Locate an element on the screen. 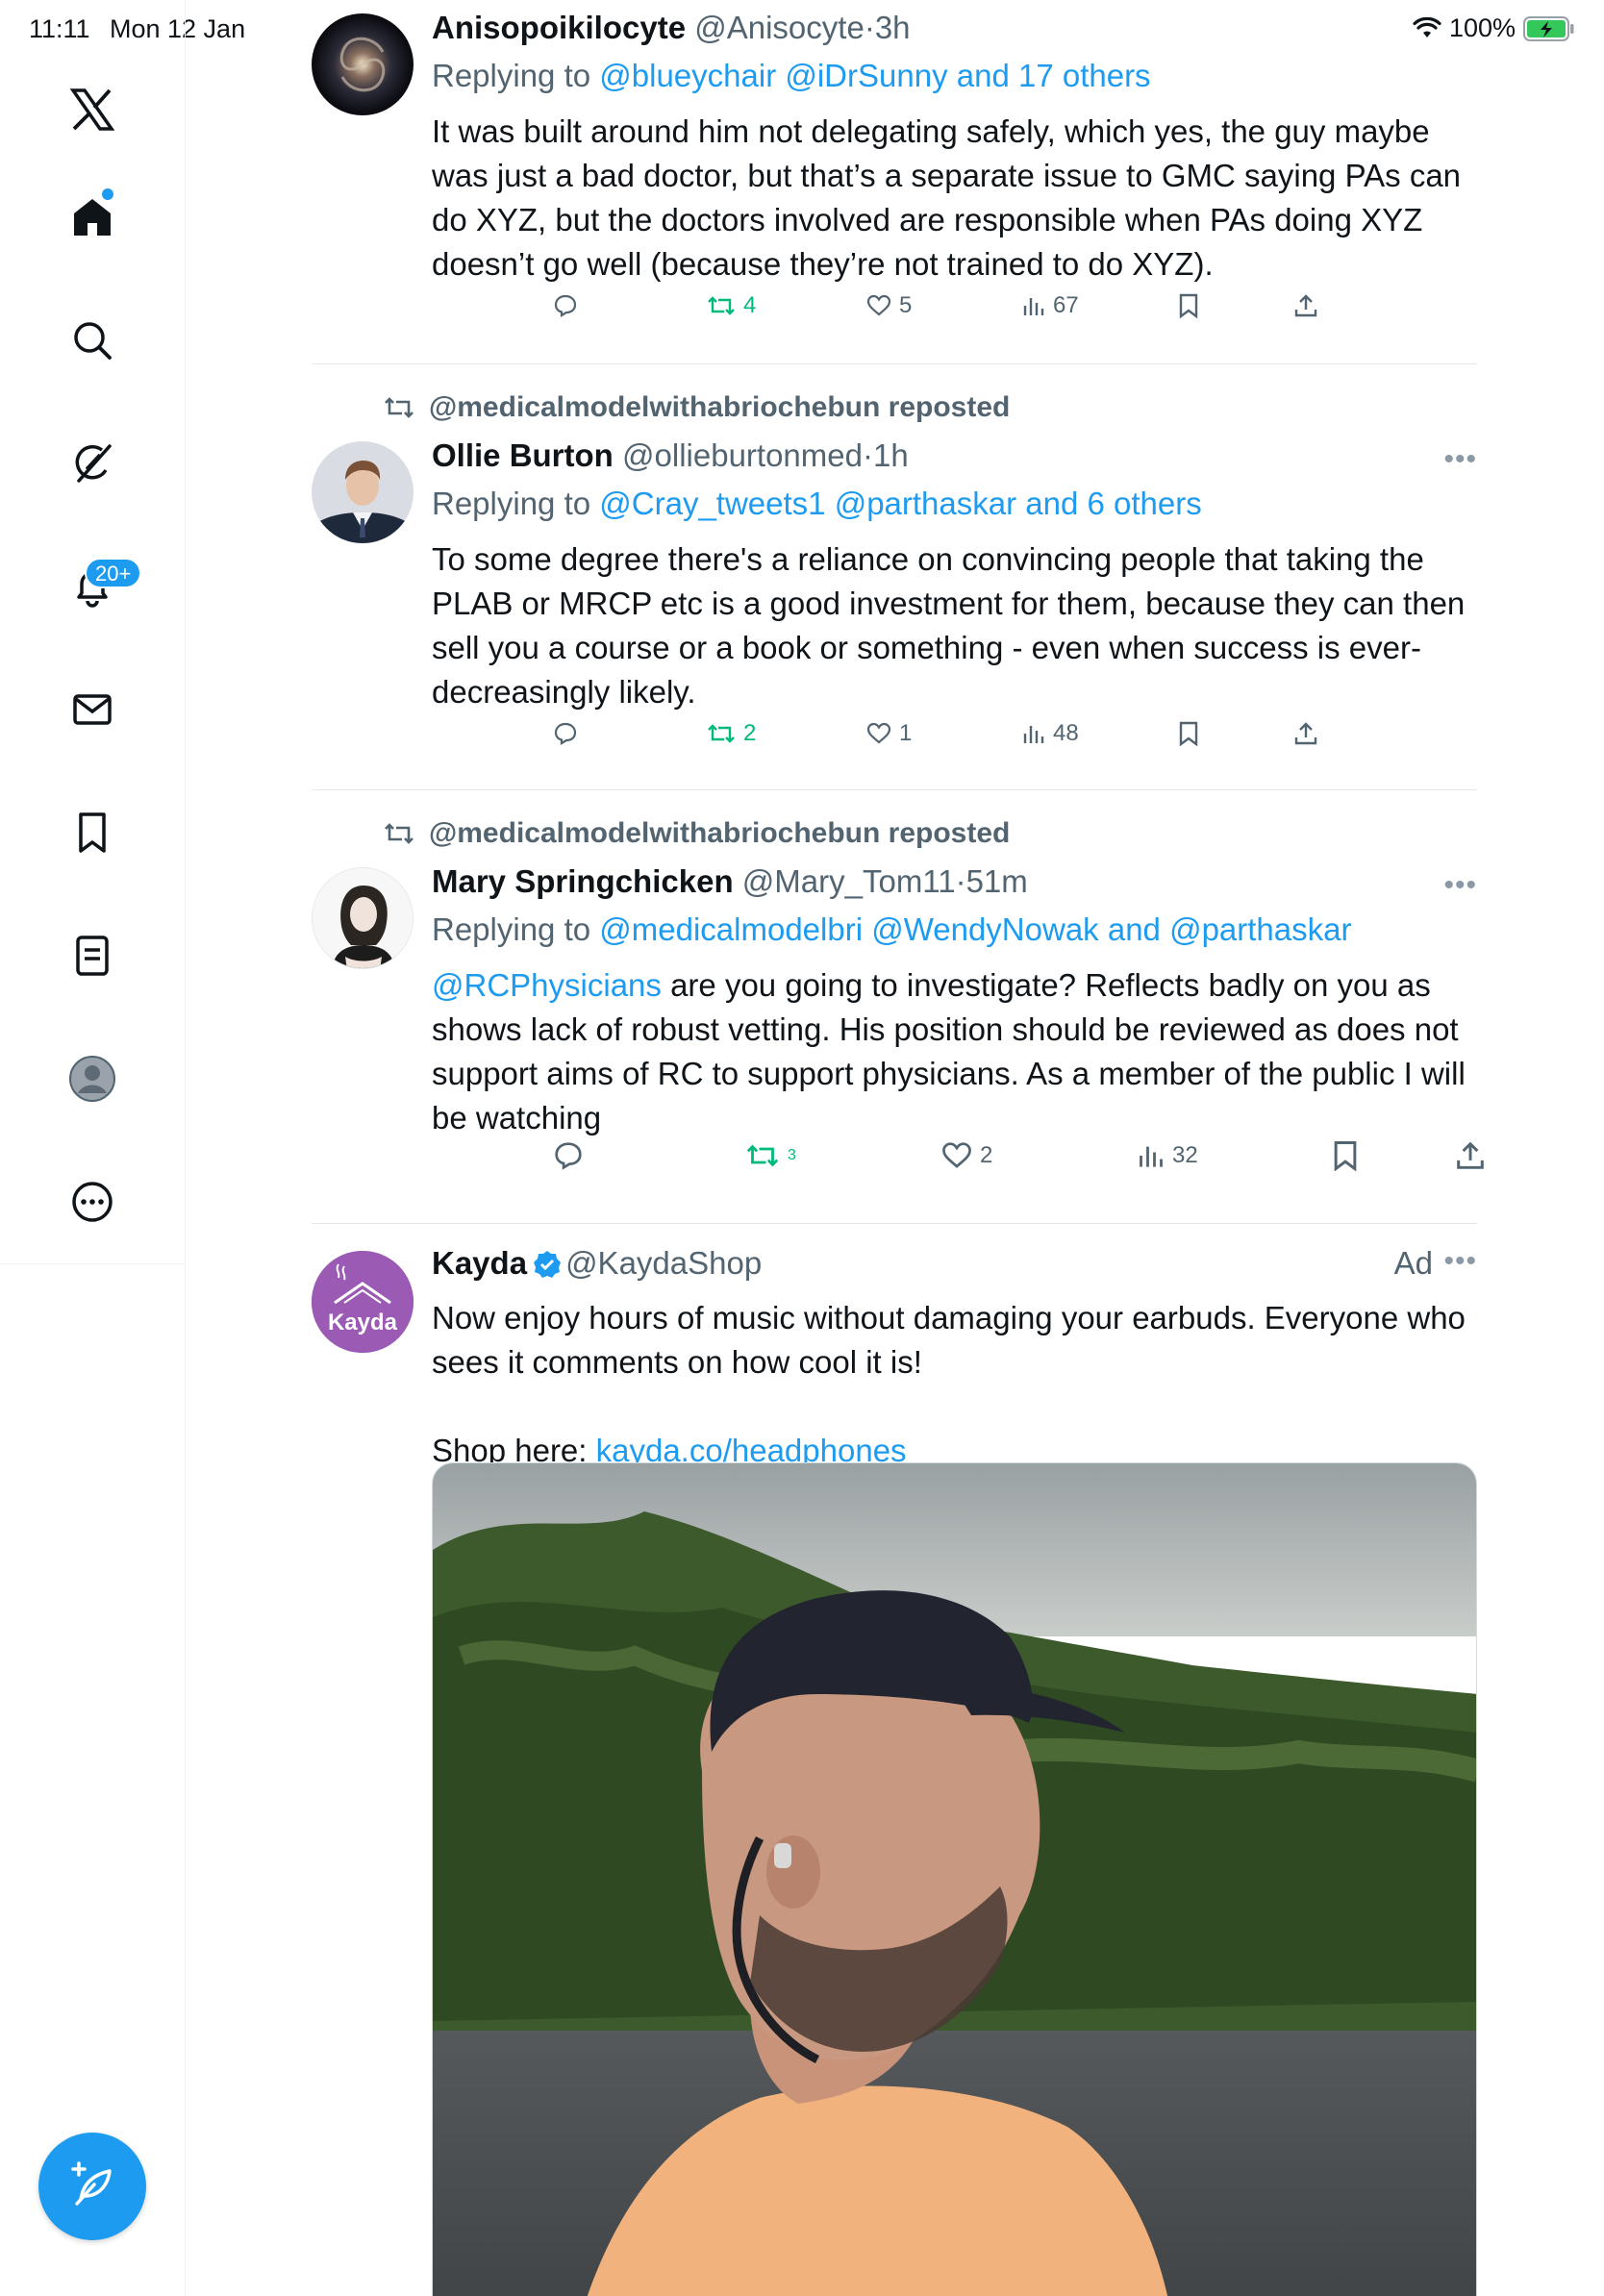 The height and width of the screenshot is (2296, 1604). author-handle: @ollieburtonmed is located at coordinates (742, 455).